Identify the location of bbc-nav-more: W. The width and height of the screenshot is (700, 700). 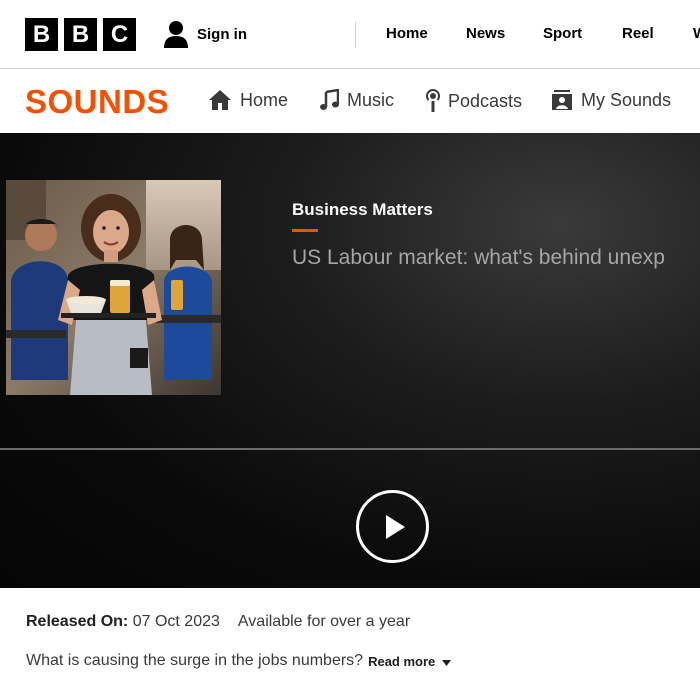
(696, 33).